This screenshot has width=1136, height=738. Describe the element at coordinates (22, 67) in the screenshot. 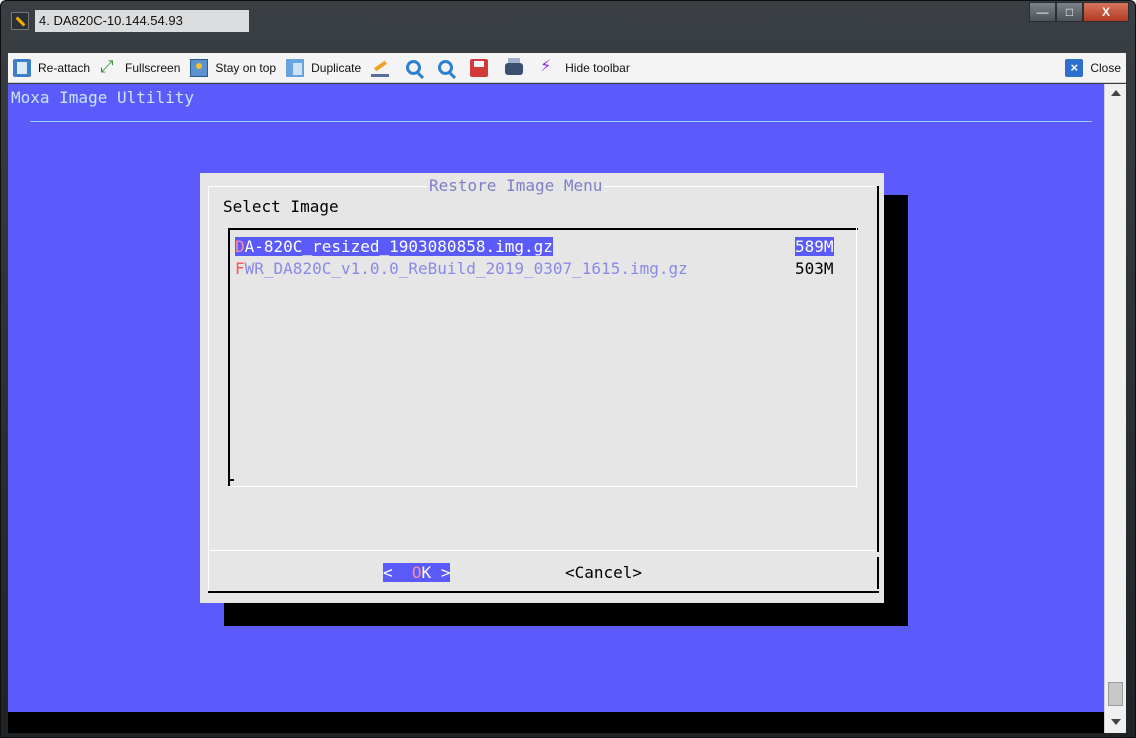

I see `reattach-icon` at that location.